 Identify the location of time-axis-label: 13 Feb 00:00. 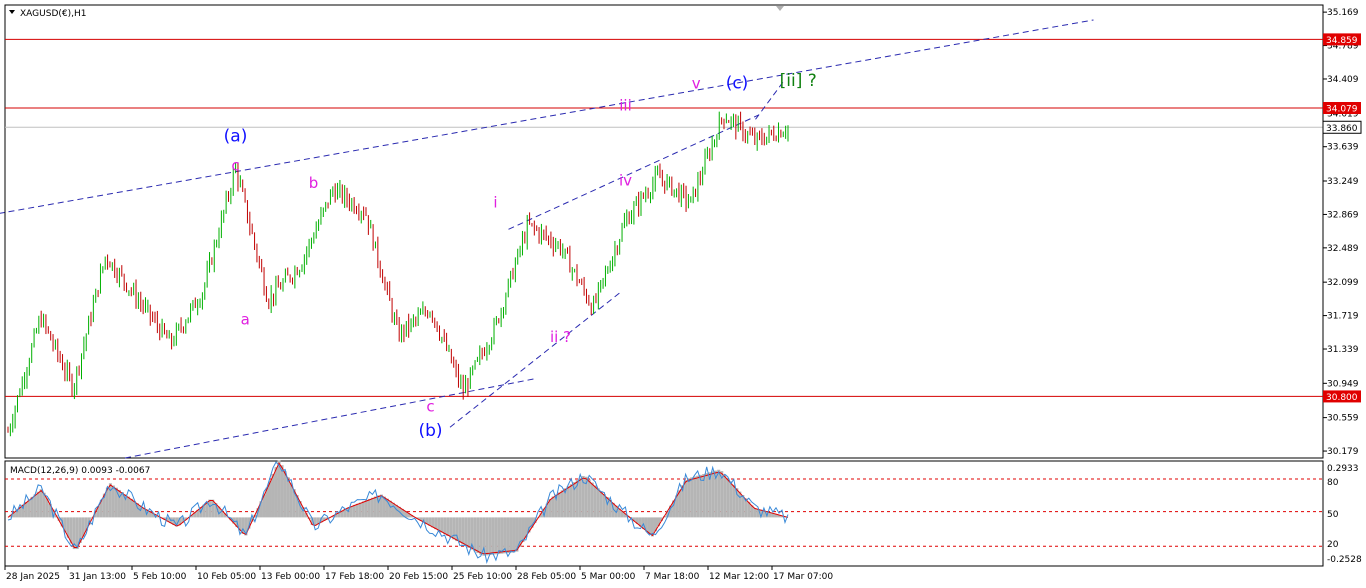
(290, 577).